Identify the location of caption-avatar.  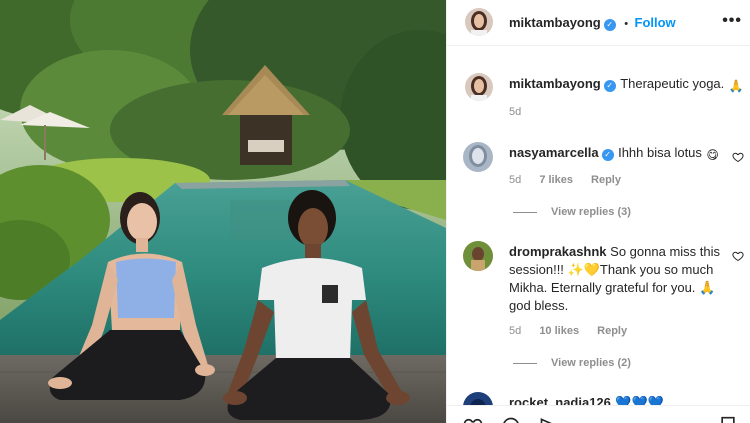
(479, 87).